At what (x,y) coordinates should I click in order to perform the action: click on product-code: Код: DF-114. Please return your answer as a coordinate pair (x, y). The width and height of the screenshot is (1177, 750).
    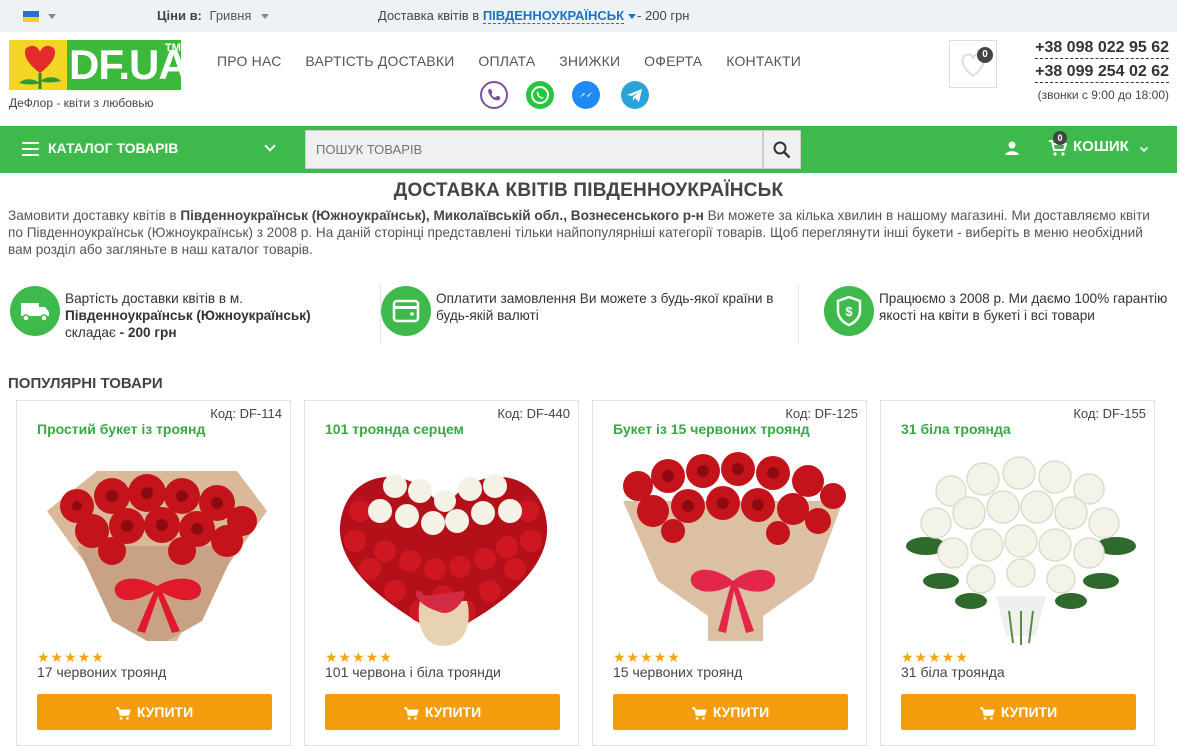
    Looking at the image, I should click on (246, 413).